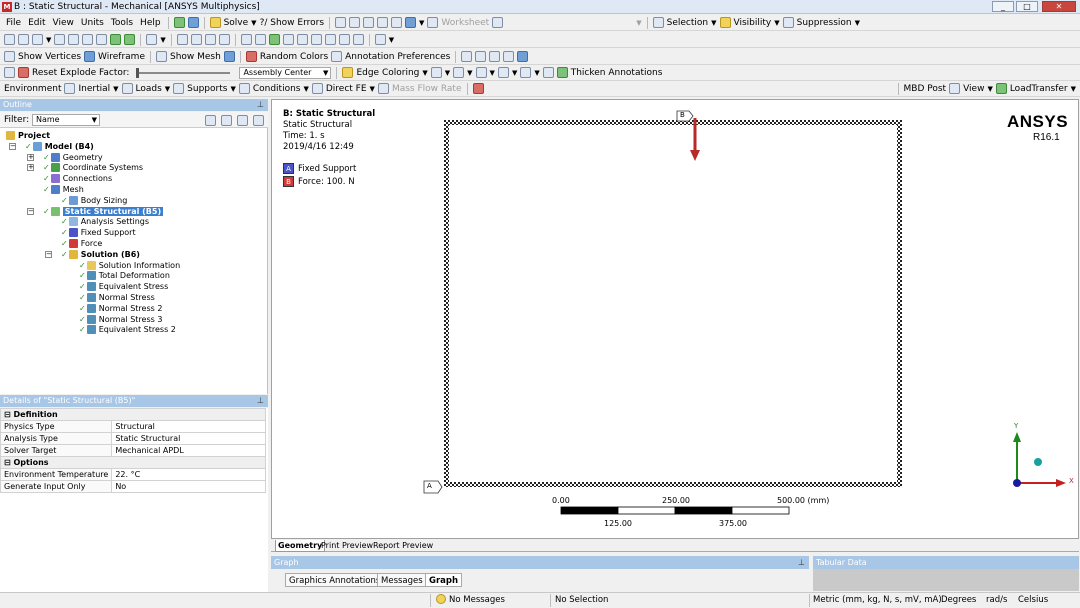 The width and height of the screenshot is (1080, 608). Describe the element at coordinates (226, 120) in the screenshot. I see `outline-tool-2-icon` at that location.